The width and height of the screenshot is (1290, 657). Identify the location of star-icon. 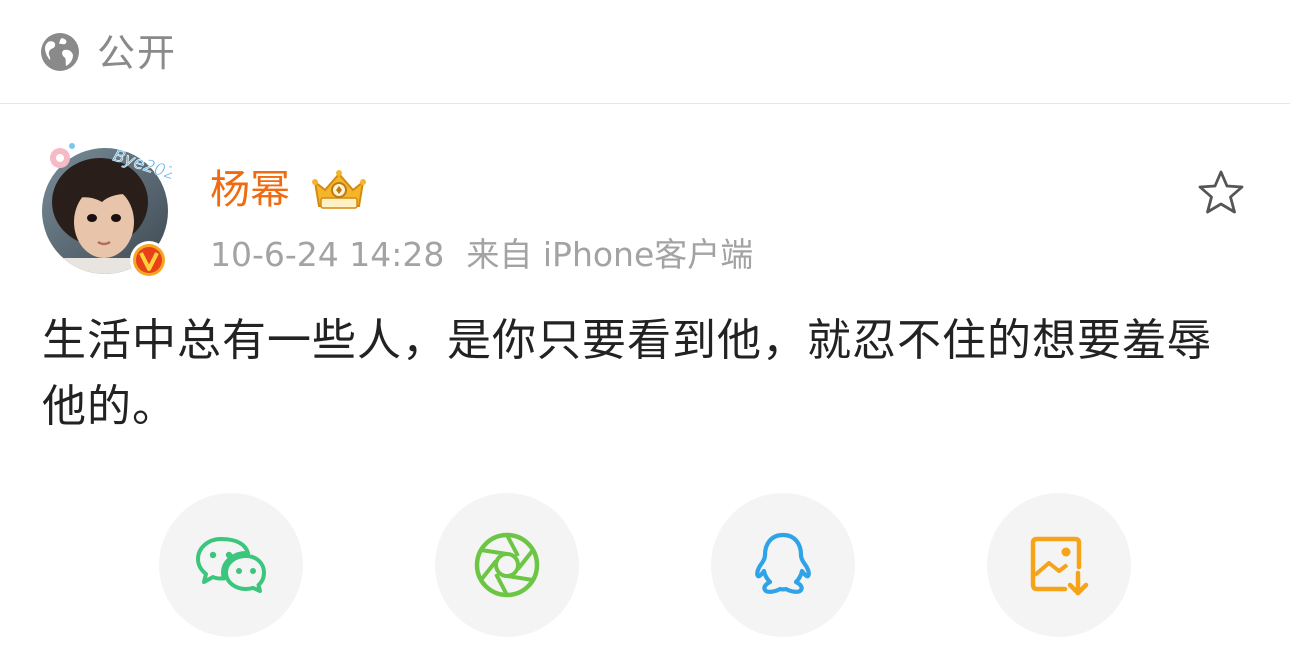
(1221, 193).